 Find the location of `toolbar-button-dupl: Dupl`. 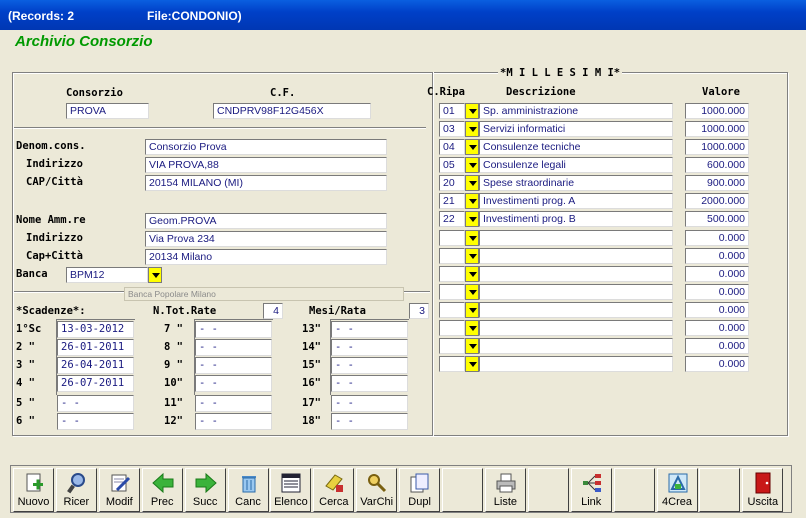

toolbar-button-dupl: Dupl is located at coordinates (420, 490).